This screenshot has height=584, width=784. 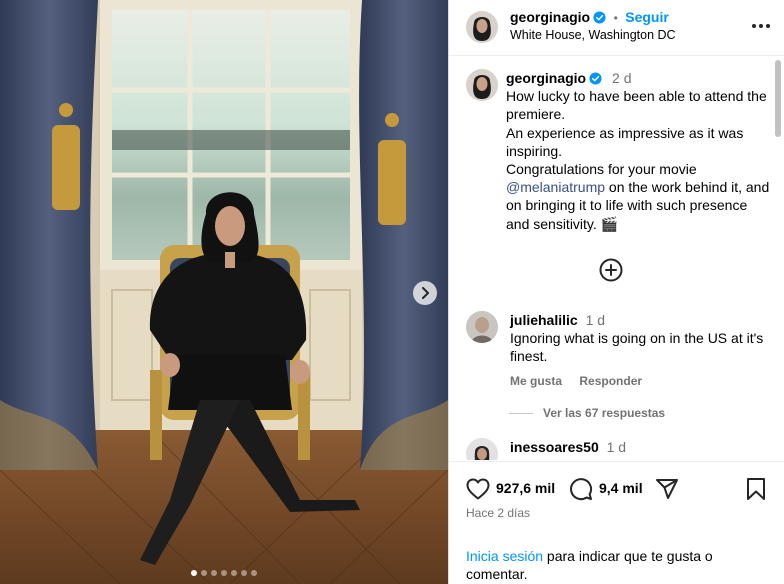 I want to click on like-button, so click(x=478, y=489).